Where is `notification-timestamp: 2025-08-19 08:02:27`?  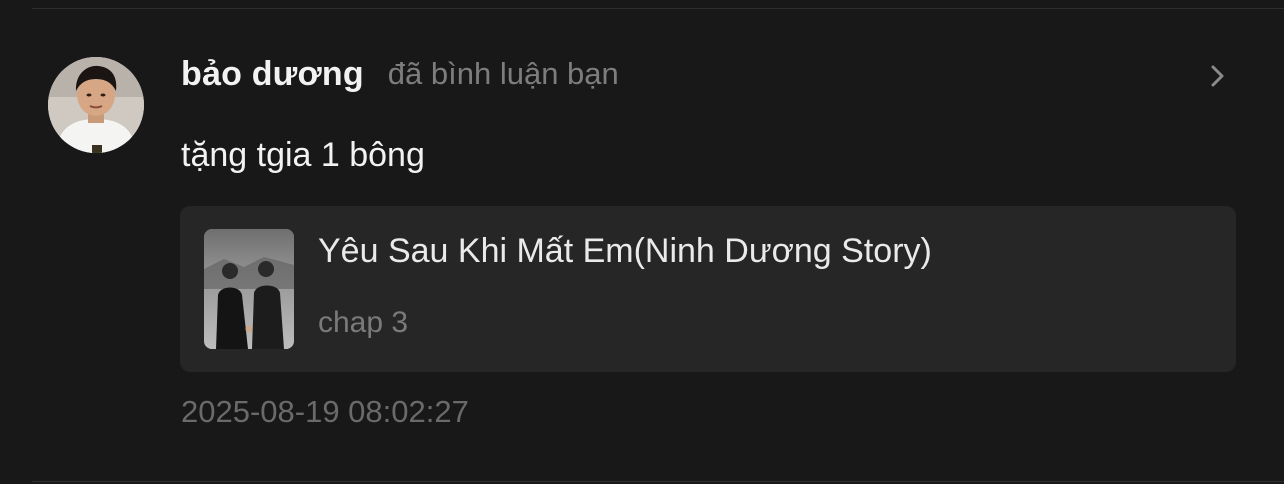 notification-timestamp: 2025-08-19 08:02:27 is located at coordinates (325, 411).